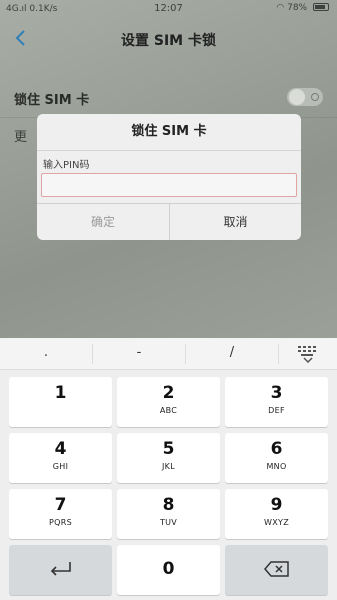 Image resolution: width=337 pixels, height=600 pixels. I want to click on key-8: 8 TUV, so click(168, 514).